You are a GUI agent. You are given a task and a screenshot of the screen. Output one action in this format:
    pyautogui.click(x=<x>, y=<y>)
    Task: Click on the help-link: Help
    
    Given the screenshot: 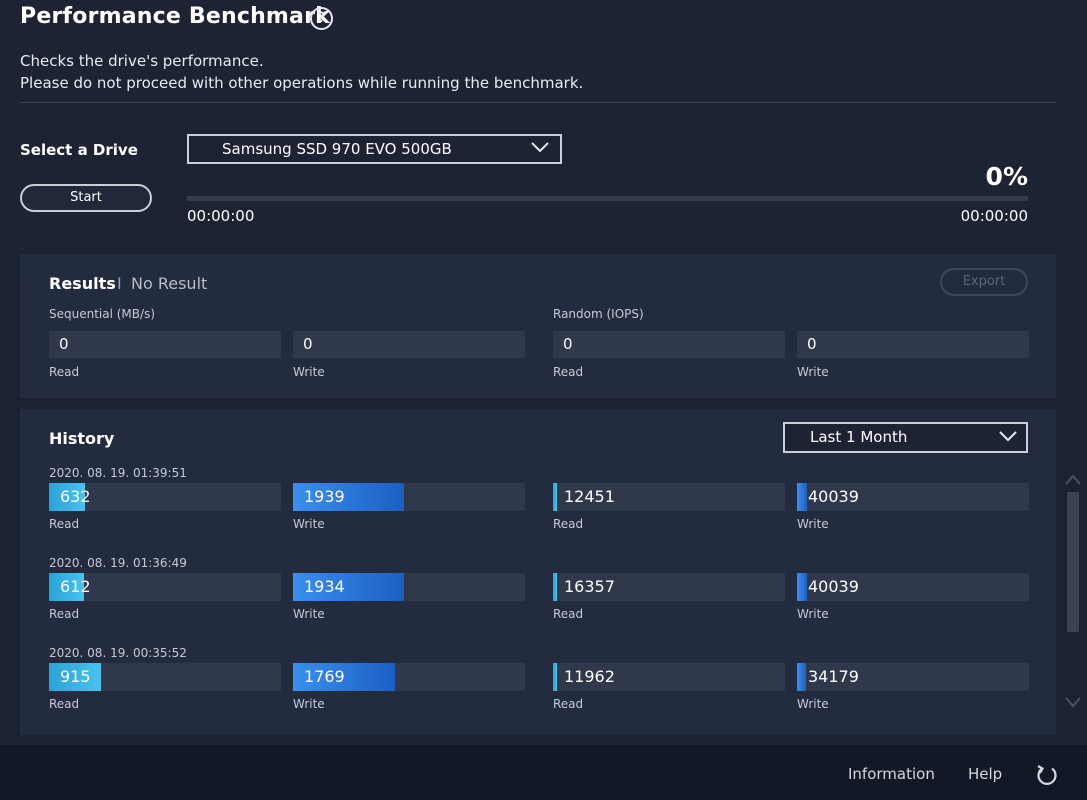 What is the action you would take?
    pyautogui.click(x=985, y=774)
    